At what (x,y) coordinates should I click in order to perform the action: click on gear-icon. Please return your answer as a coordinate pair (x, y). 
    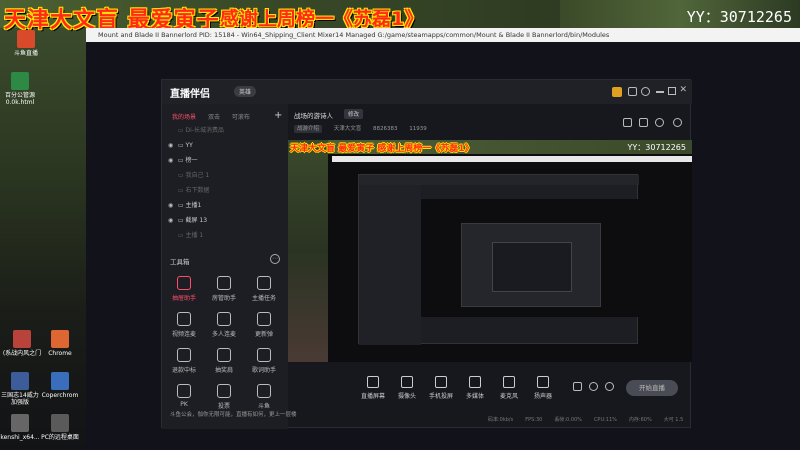
    Looking at the image, I should click on (609, 386).